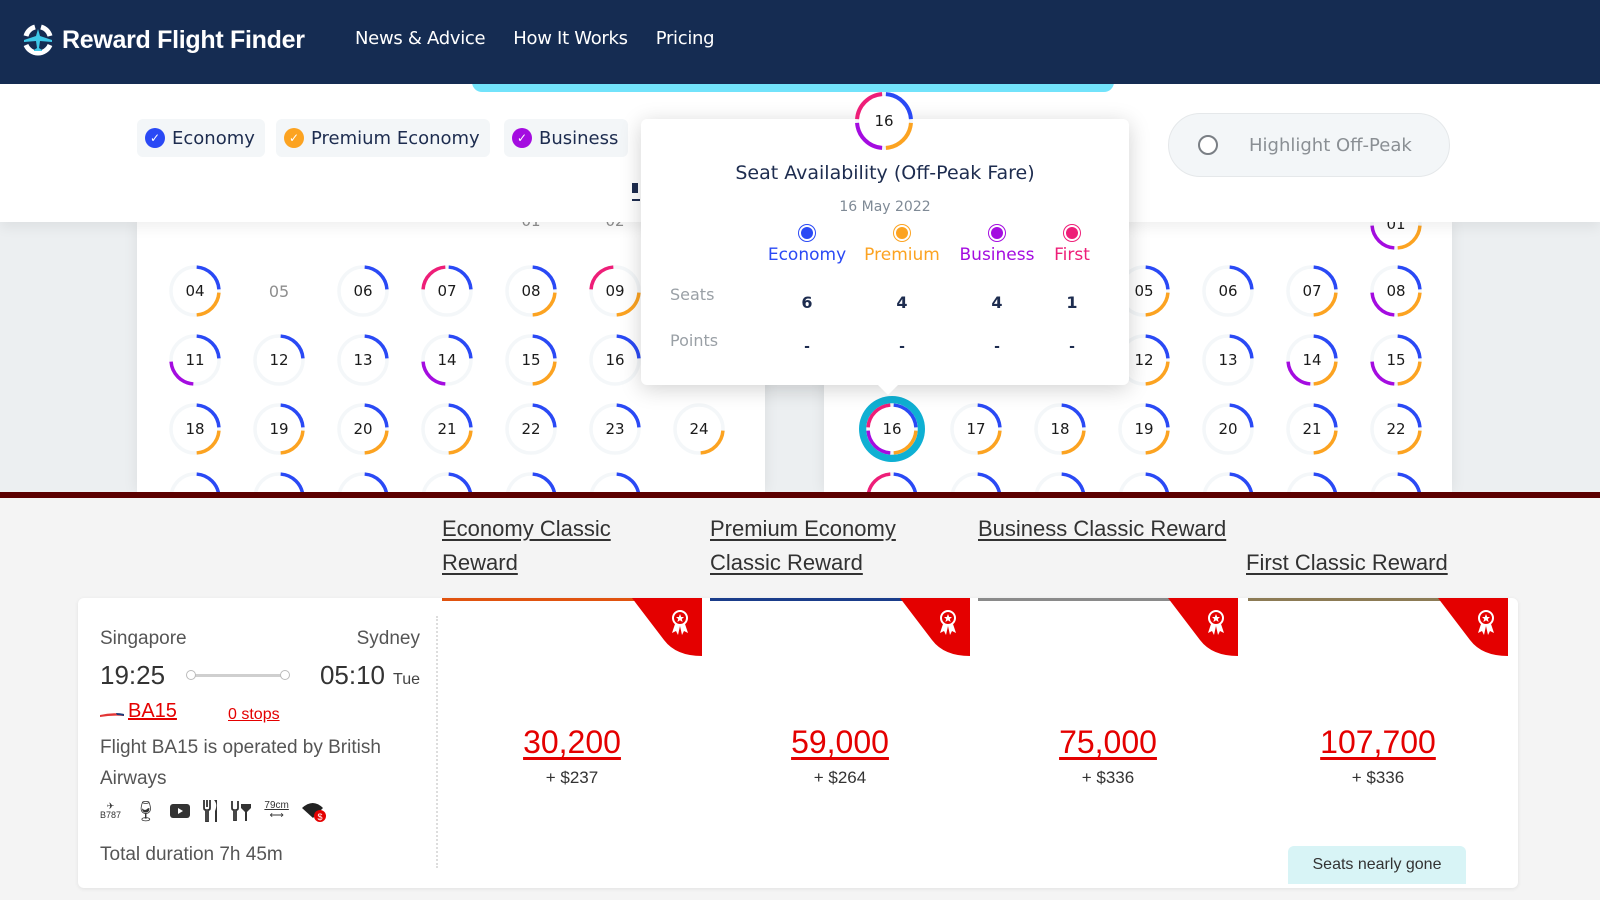 This screenshot has width=1600, height=900. I want to click on day-number: 07, so click(1312, 291).